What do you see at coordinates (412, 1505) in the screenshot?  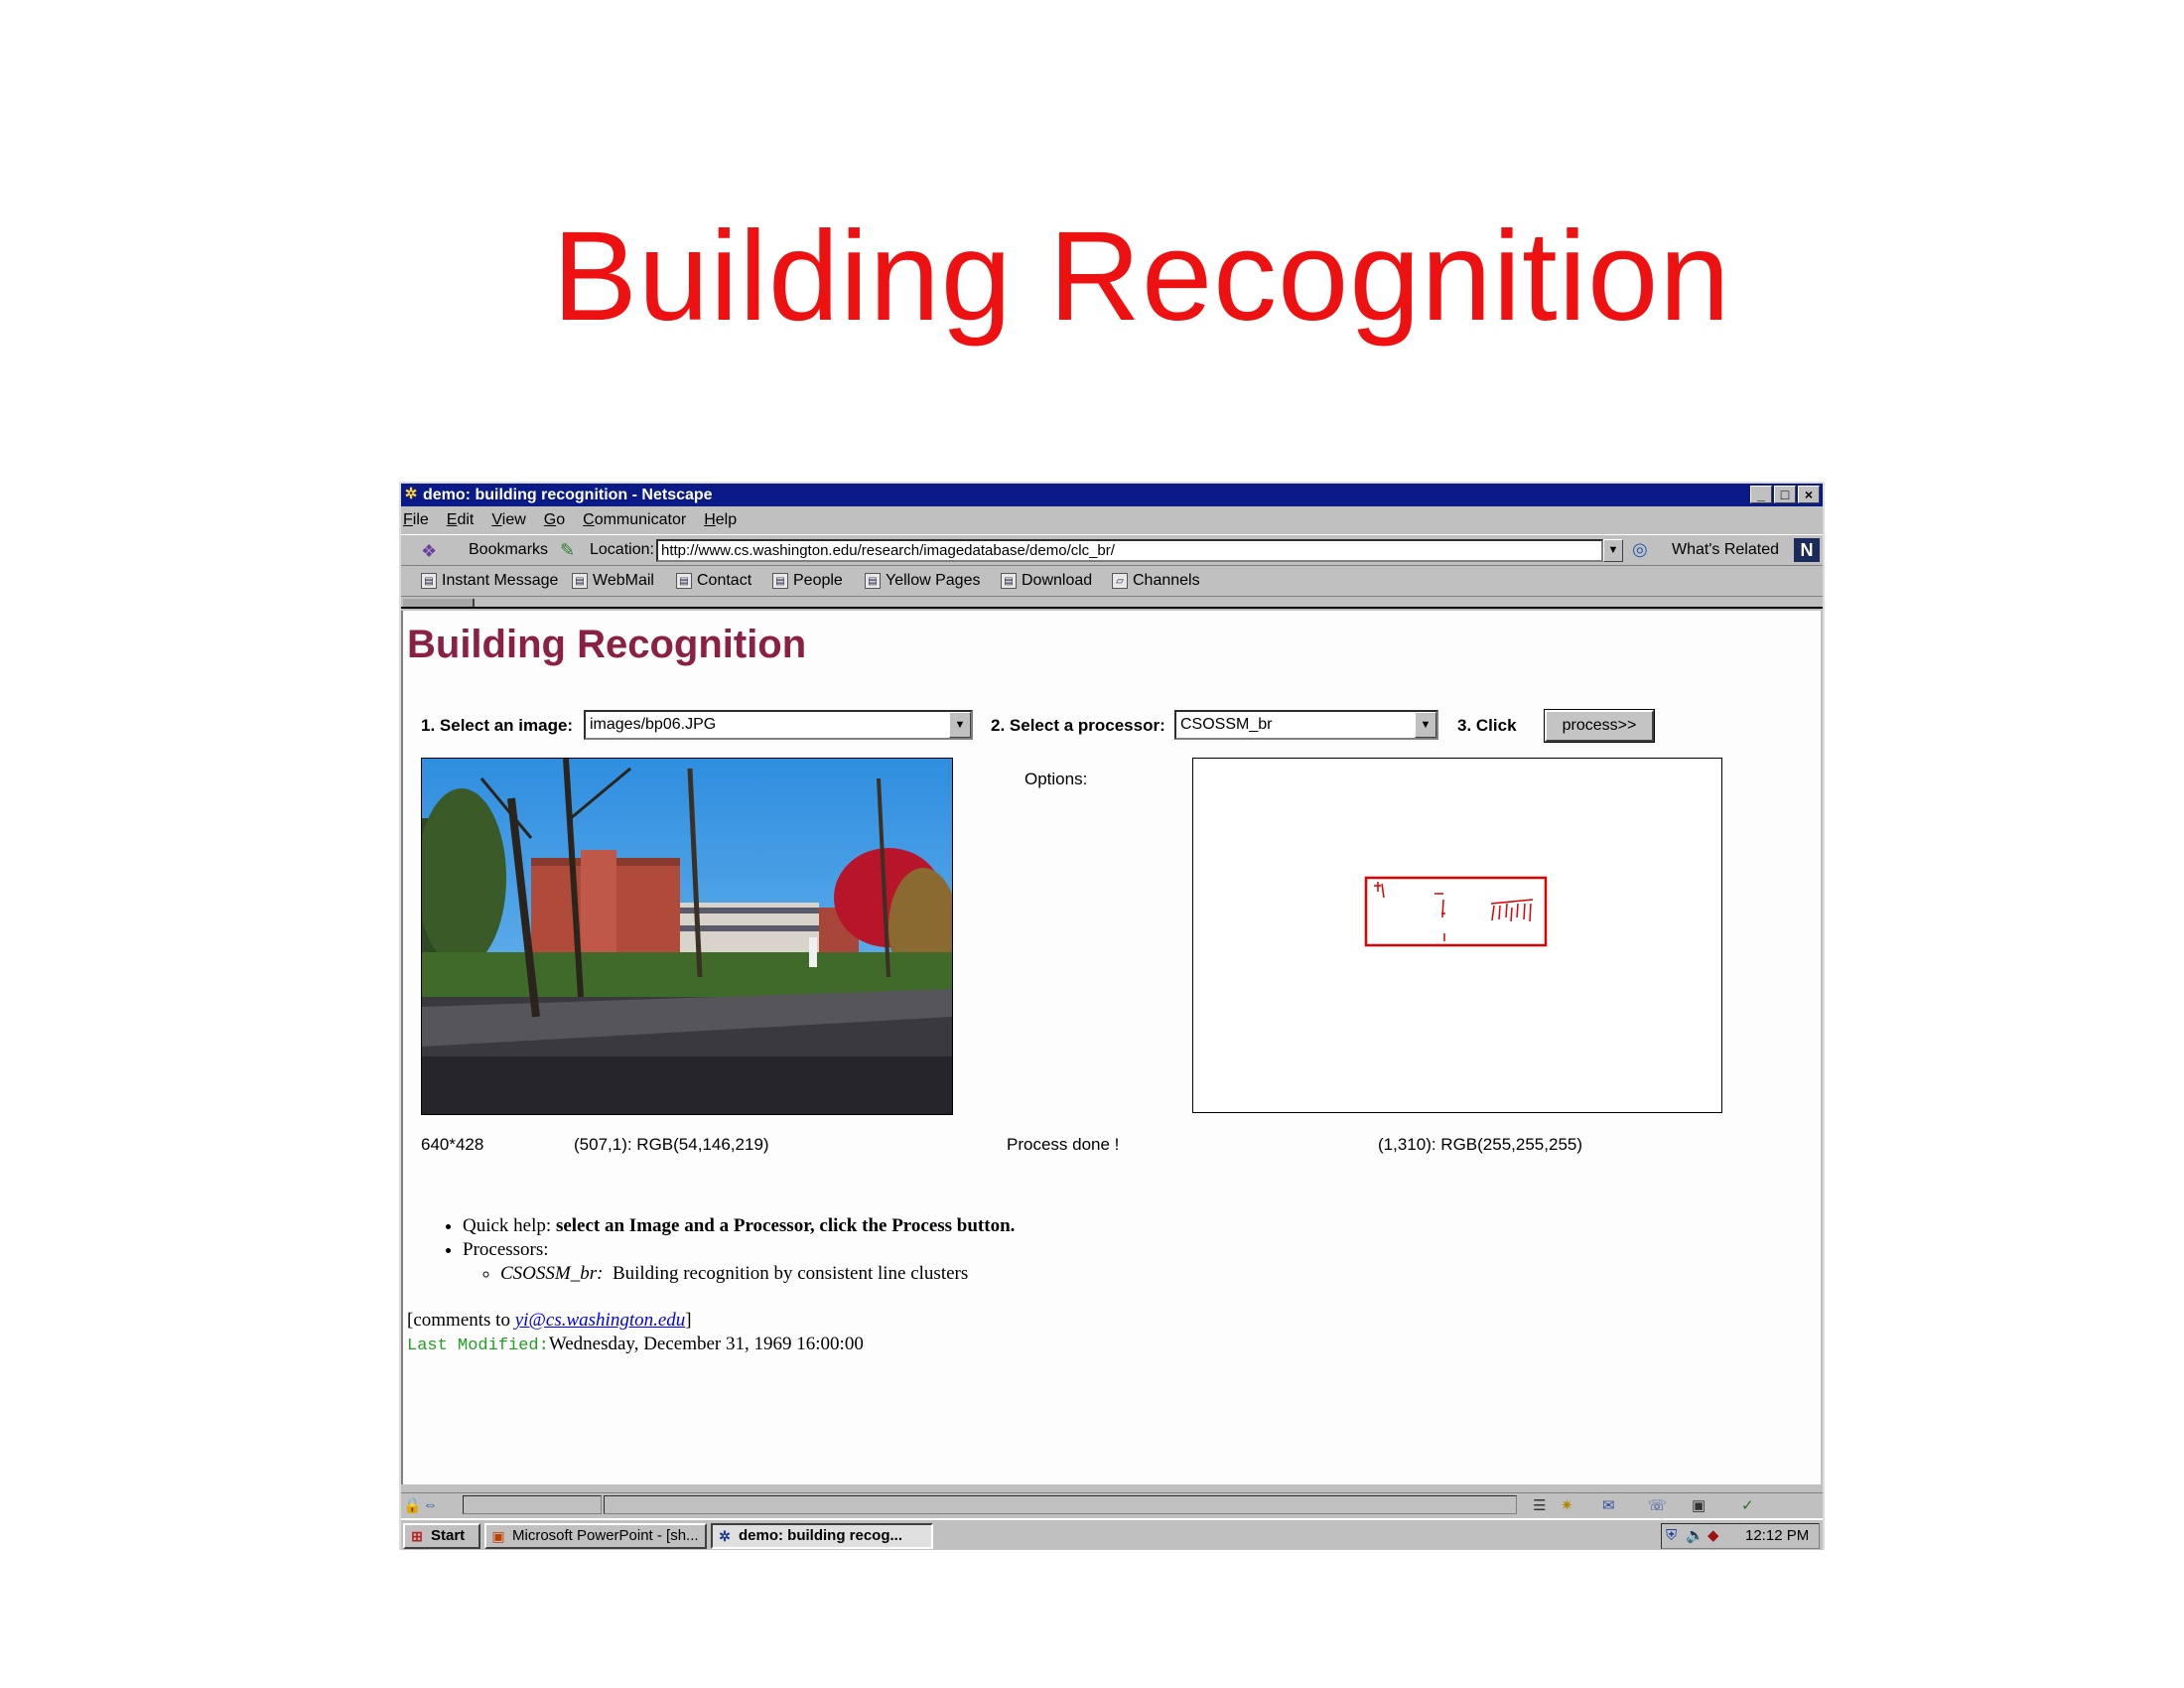 I see `security-icon: 🔒` at bounding box center [412, 1505].